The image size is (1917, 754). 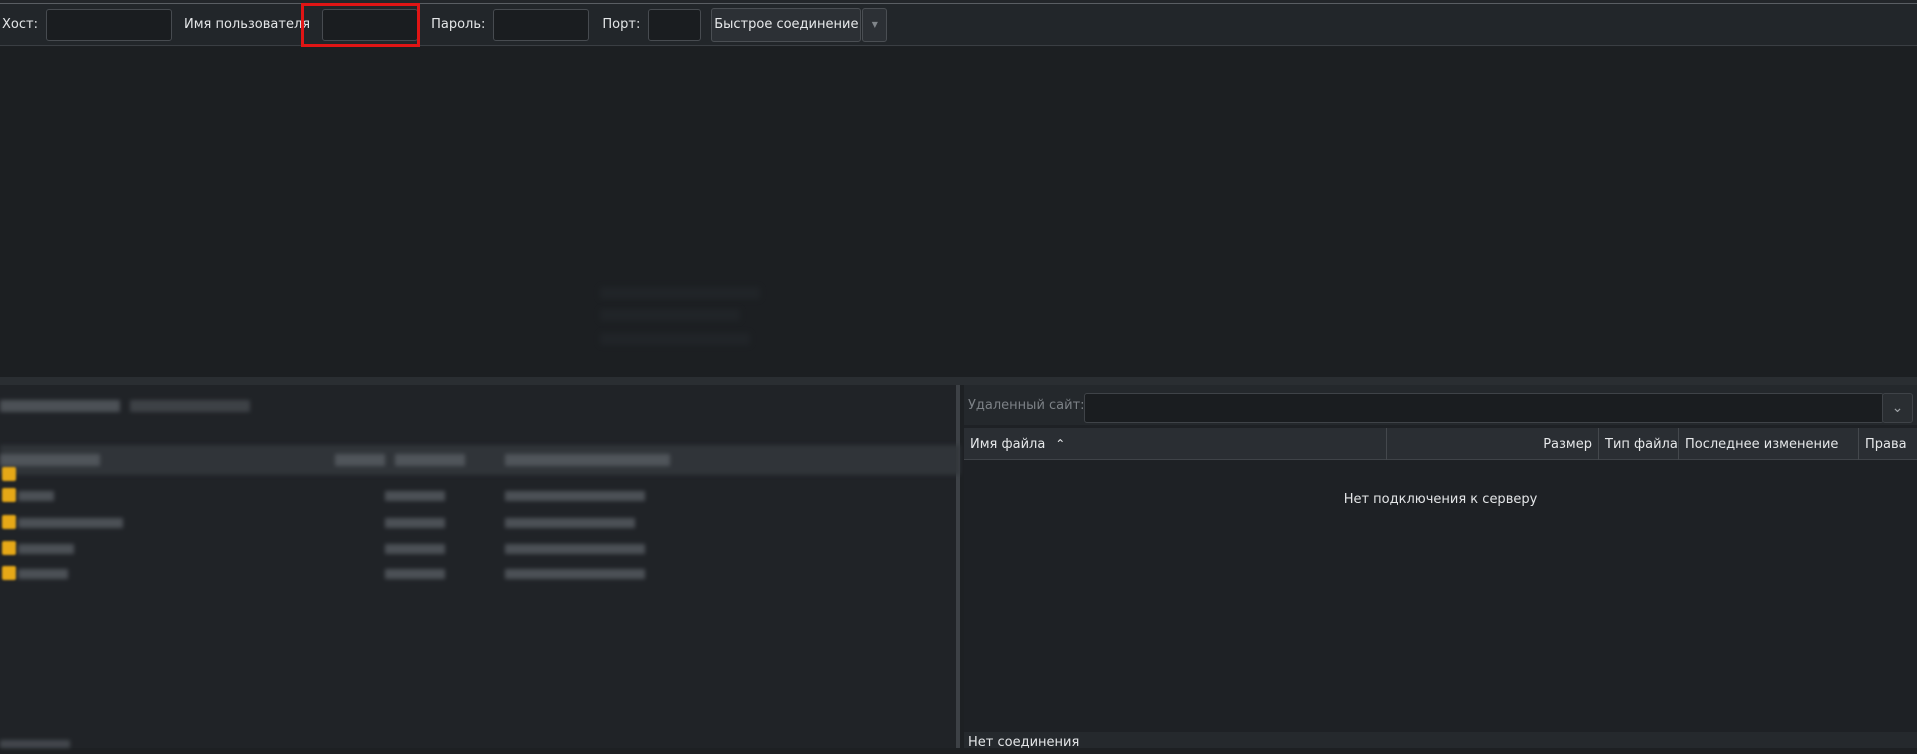 I want to click on column-header-filetype: Тип файла, so click(x=1639, y=444).